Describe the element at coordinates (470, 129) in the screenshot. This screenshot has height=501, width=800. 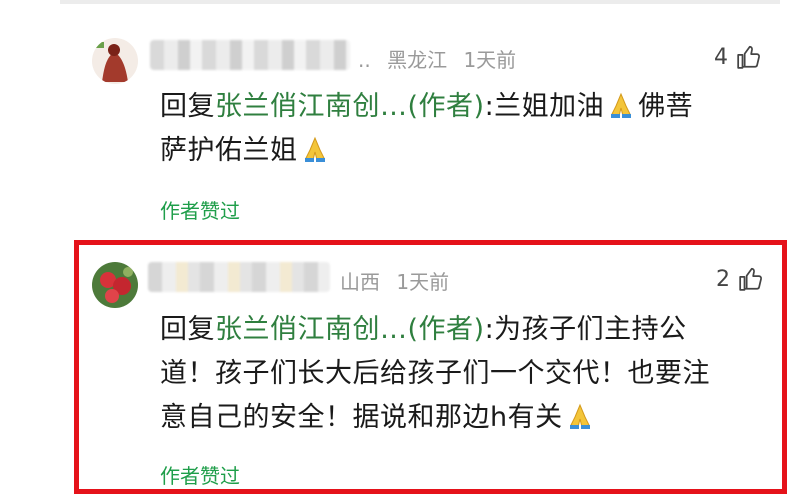
I see `comment-body: 回复张兰俏江南创…(作者):兰姐加油 佛菩 萨护佑兰姐` at that location.